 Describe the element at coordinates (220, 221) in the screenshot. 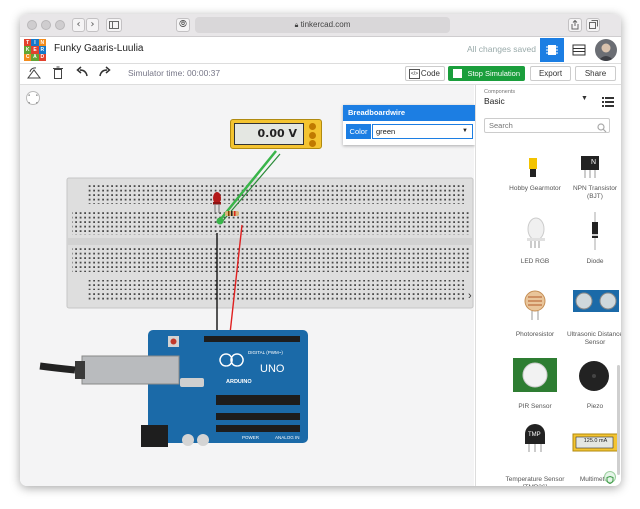

I see `wire-endpoint` at that location.